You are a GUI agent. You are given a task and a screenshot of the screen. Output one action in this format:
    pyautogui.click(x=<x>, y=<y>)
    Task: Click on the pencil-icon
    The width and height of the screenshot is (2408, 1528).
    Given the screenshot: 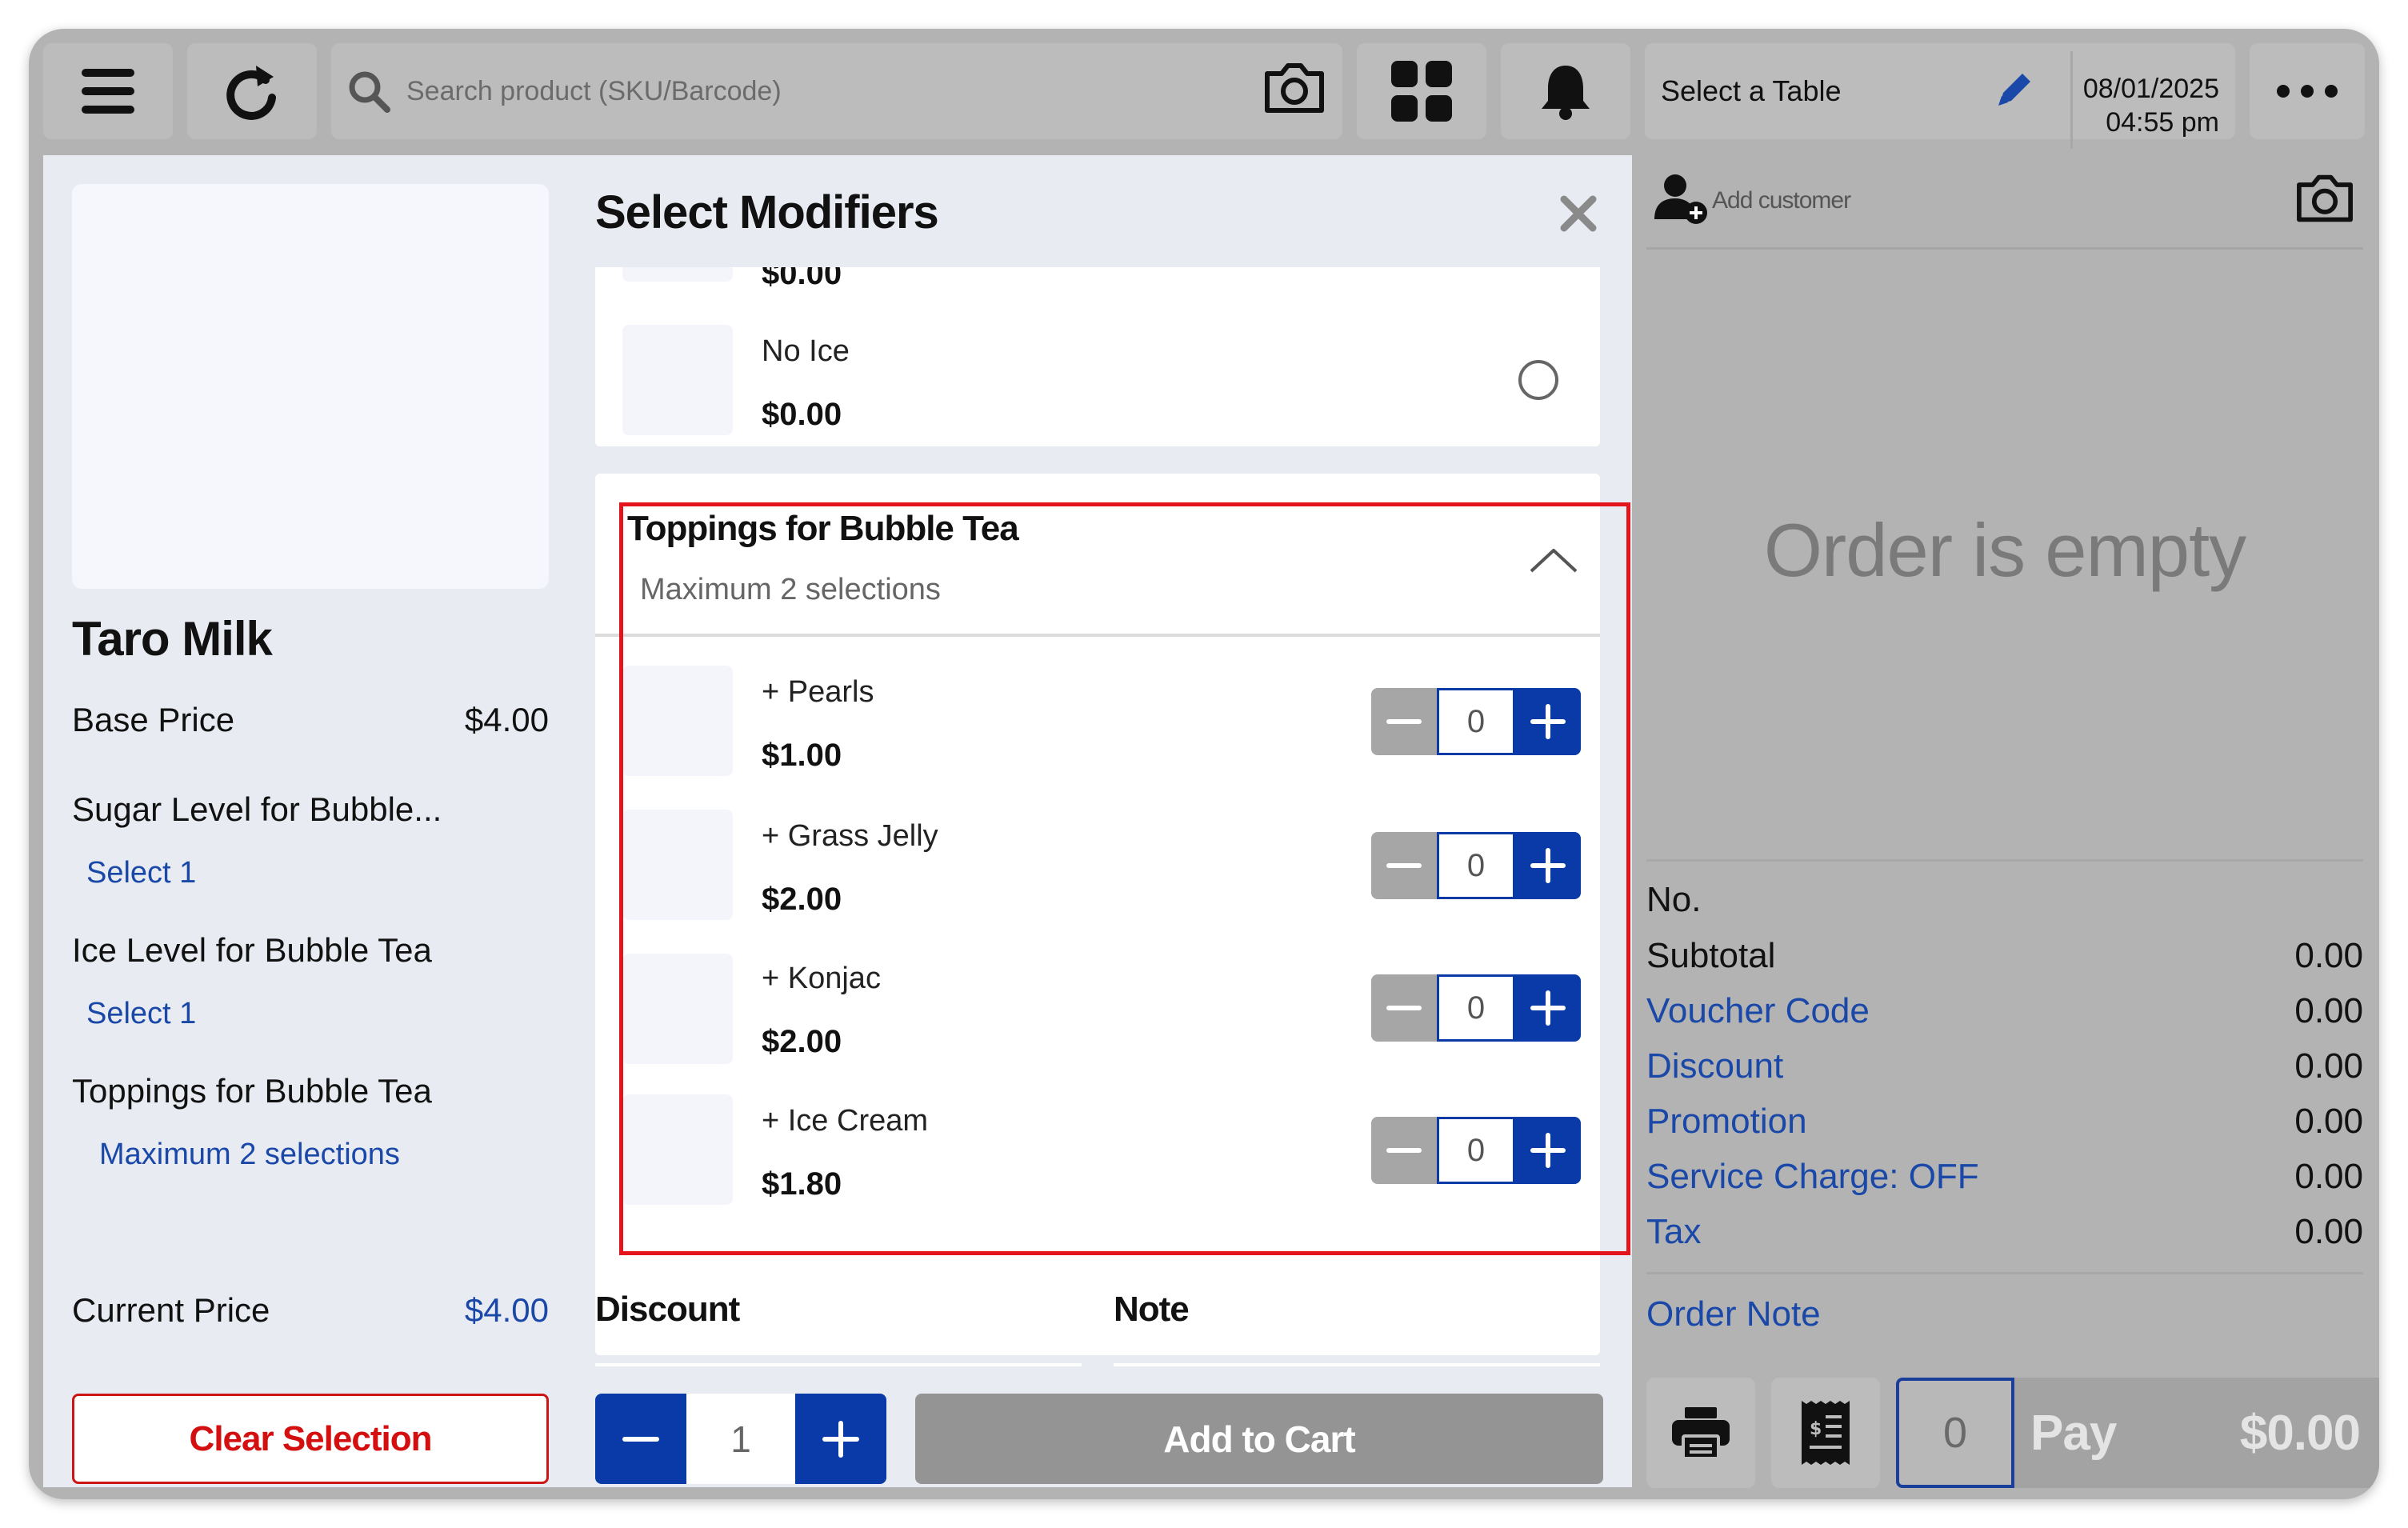 What is the action you would take?
    pyautogui.click(x=2014, y=90)
    